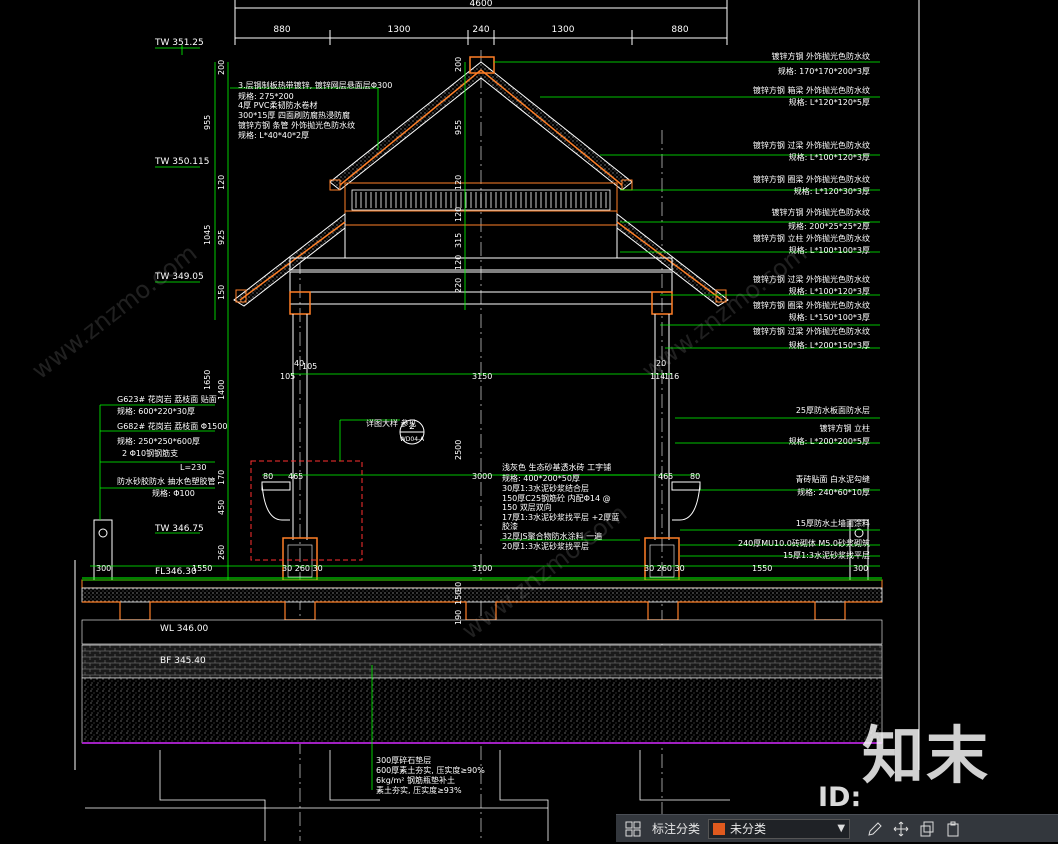 The width and height of the screenshot is (1058, 844). I want to click on svg-text: 450, so click(221, 507).